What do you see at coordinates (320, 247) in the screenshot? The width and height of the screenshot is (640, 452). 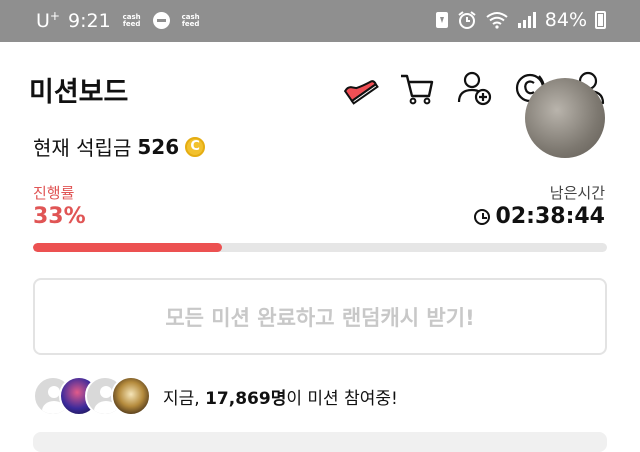 I see `progress-bar` at bounding box center [320, 247].